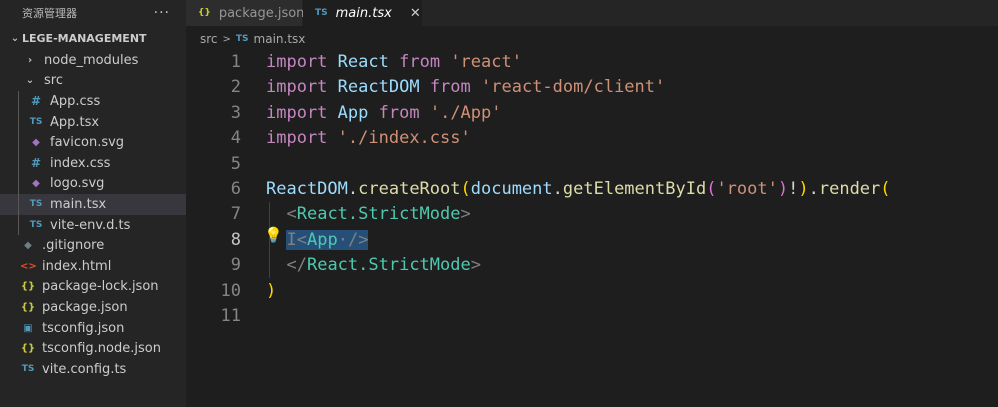 This screenshot has width=998, height=407. I want to click on line-number: 1, so click(235, 62).